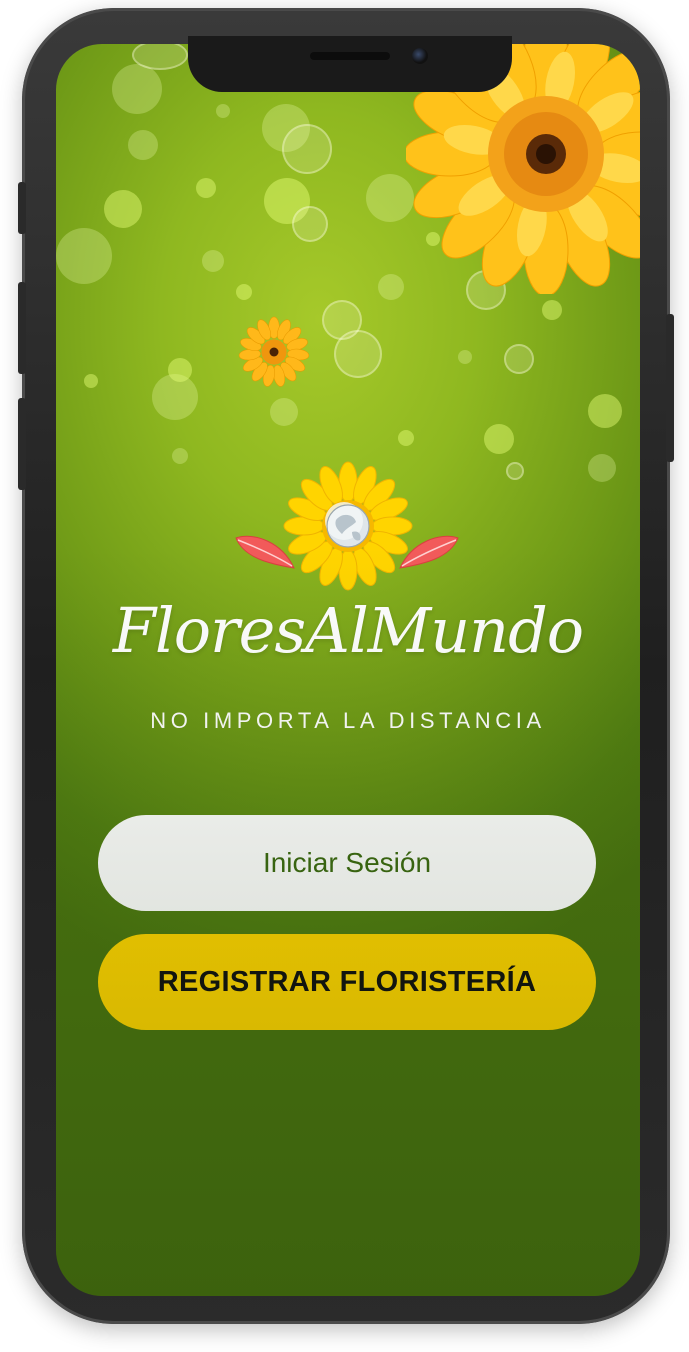  What do you see at coordinates (347, 982) in the screenshot?
I see `register-florist-button: REGISTRAR FLORISTERÍA` at bounding box center [347, 982].